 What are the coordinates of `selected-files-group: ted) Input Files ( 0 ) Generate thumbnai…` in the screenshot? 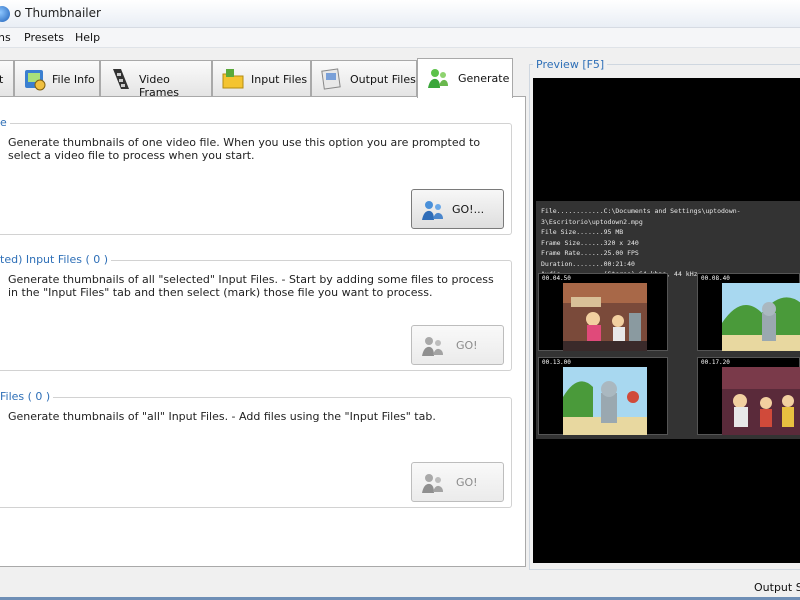 It's located at (256, 312).